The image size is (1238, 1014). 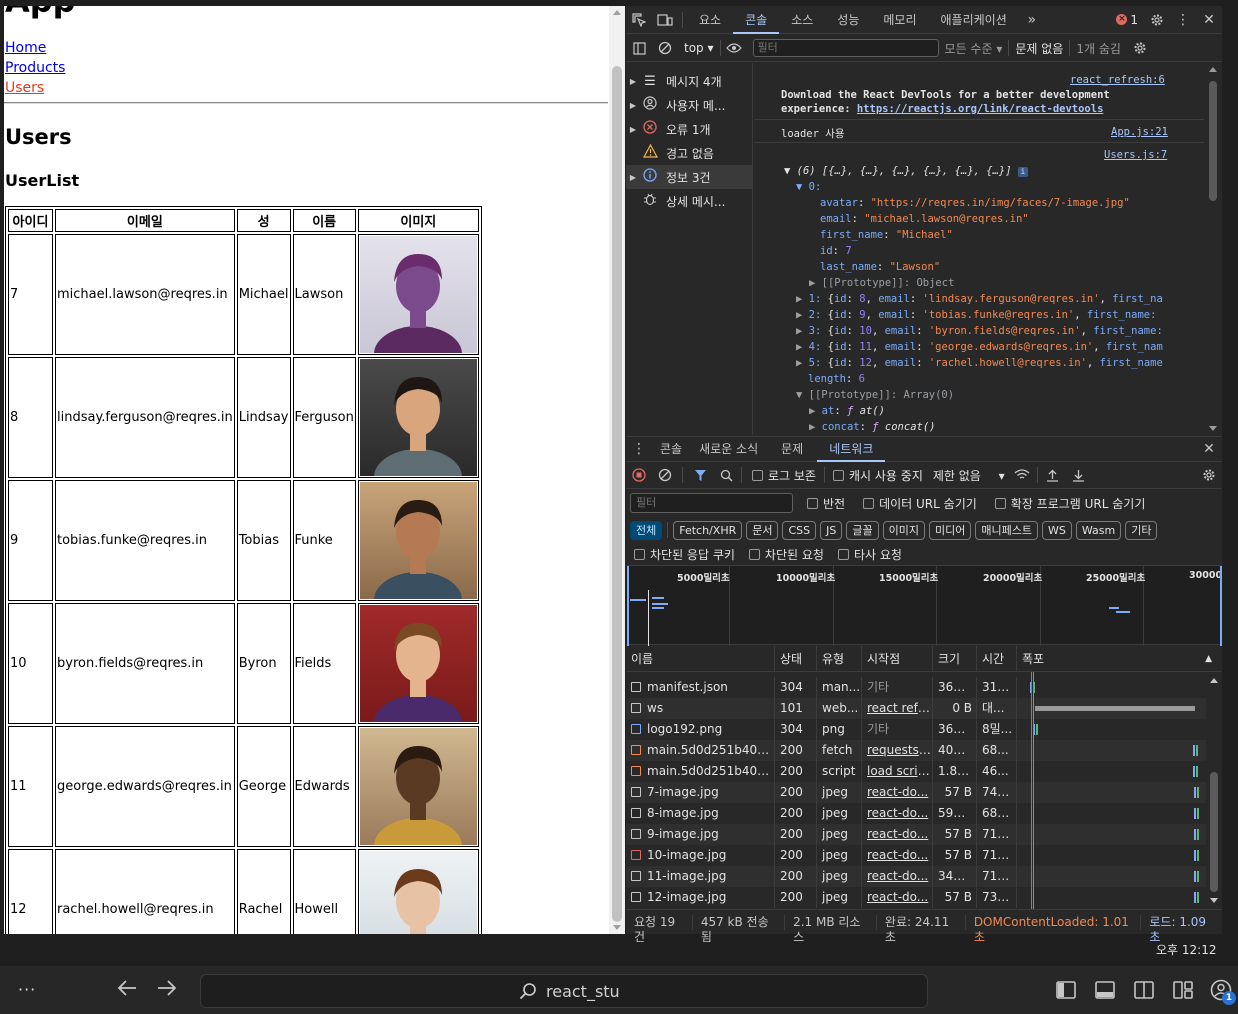 What do you see at coordinates (1022, 475) in the screenshot?
I see `network-conditions-wifi-icon` at bounding box center [1022, 475].